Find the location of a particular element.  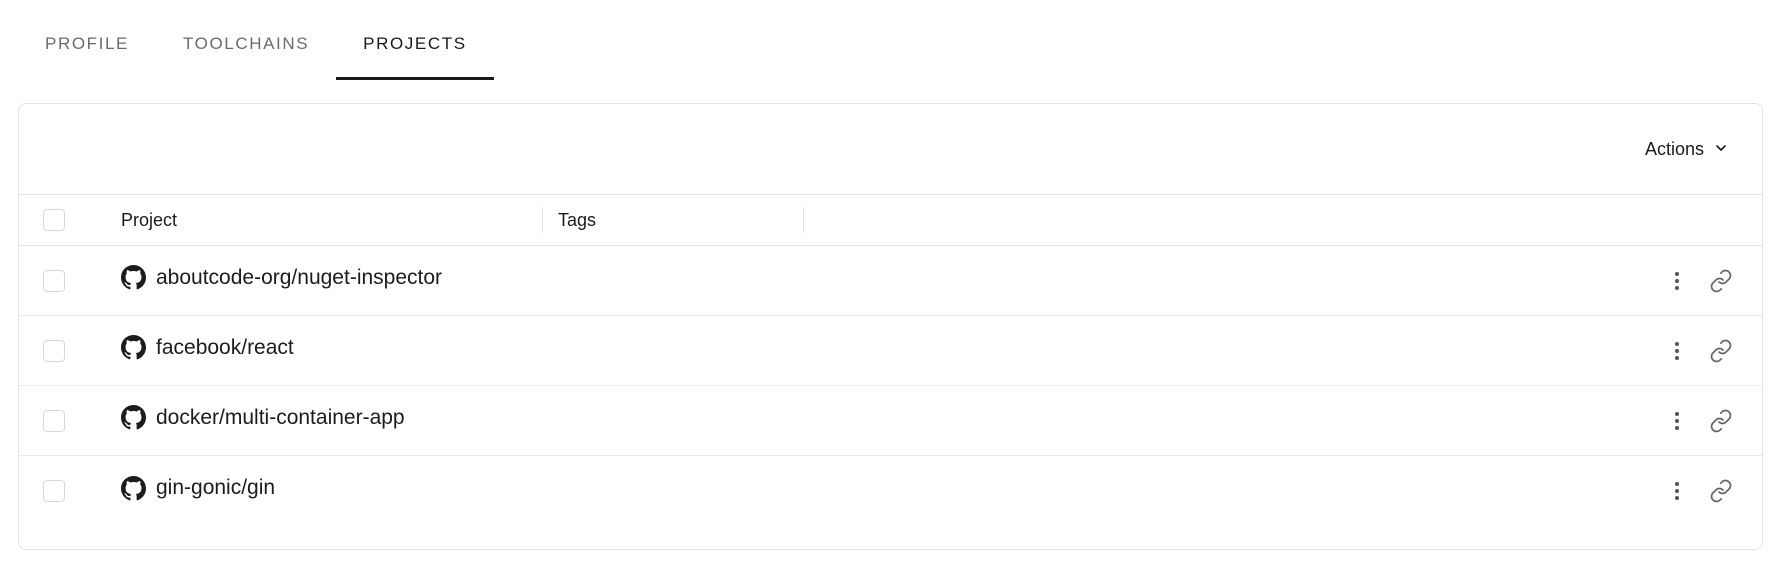

table-row: facebook/react is located at coordinates (890, 351).